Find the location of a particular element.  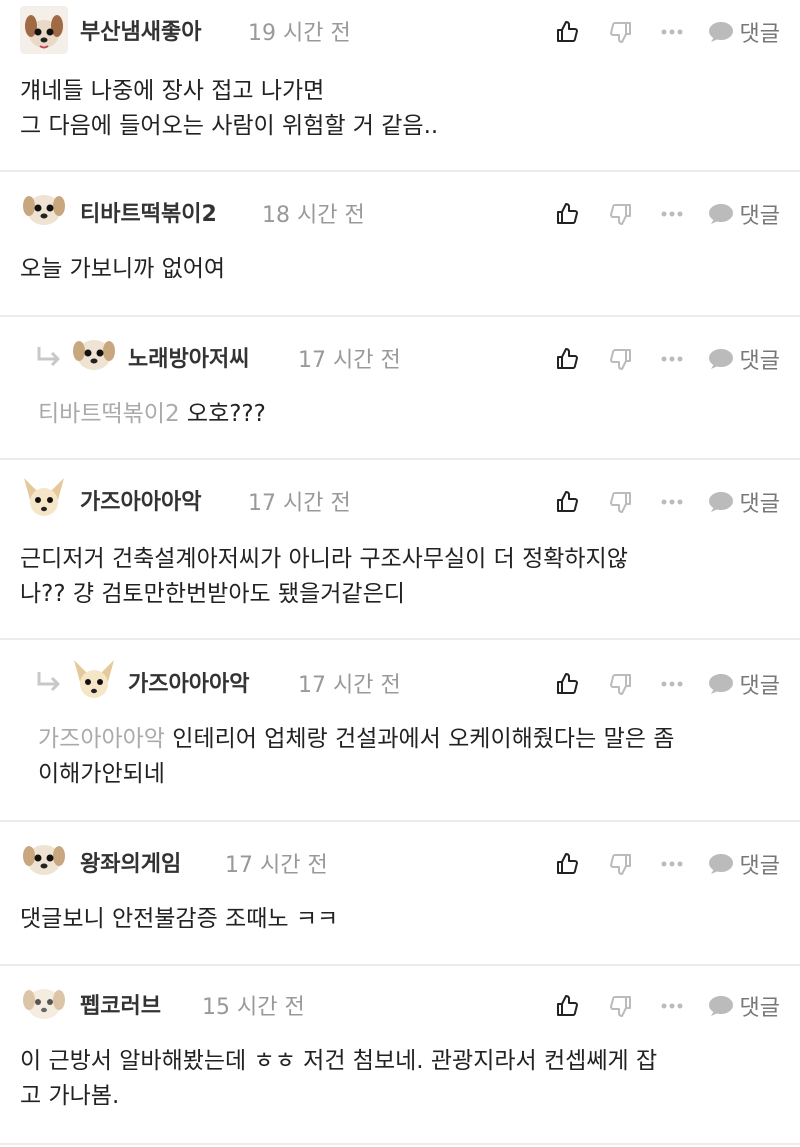

comment-body: 댓글보니 안전불감증 조때노 ㅋㅋ is located at coordinates (395, 919).